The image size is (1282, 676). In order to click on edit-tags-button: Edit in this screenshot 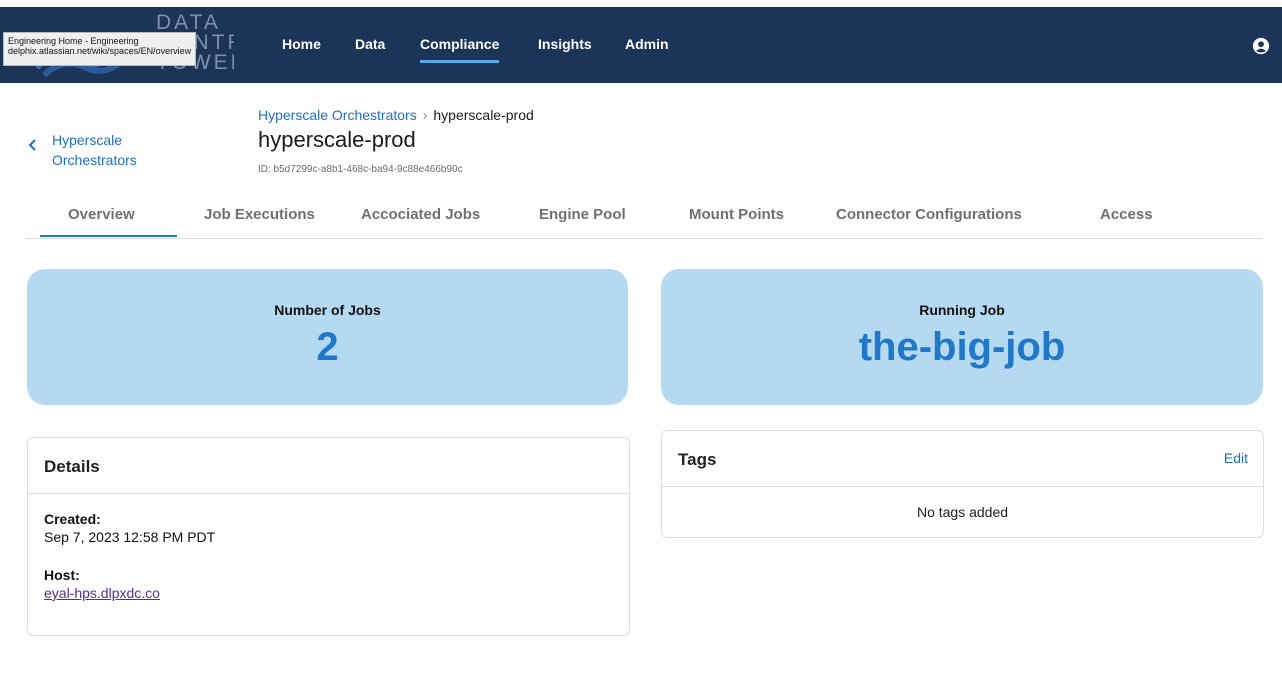, I will do `click(1236, 458)`.